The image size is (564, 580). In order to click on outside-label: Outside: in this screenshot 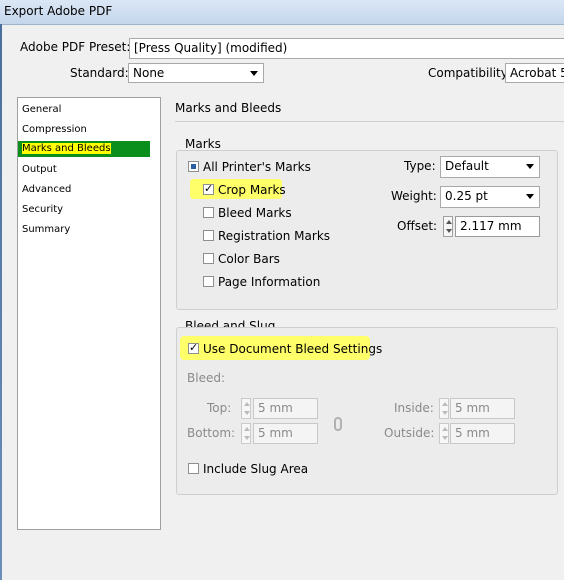, I will do `click(409, 433)`.